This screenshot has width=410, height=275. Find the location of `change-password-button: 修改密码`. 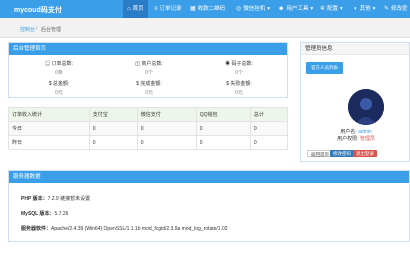

change-password-button: 修改密码 is located at coordinates (342, 153).